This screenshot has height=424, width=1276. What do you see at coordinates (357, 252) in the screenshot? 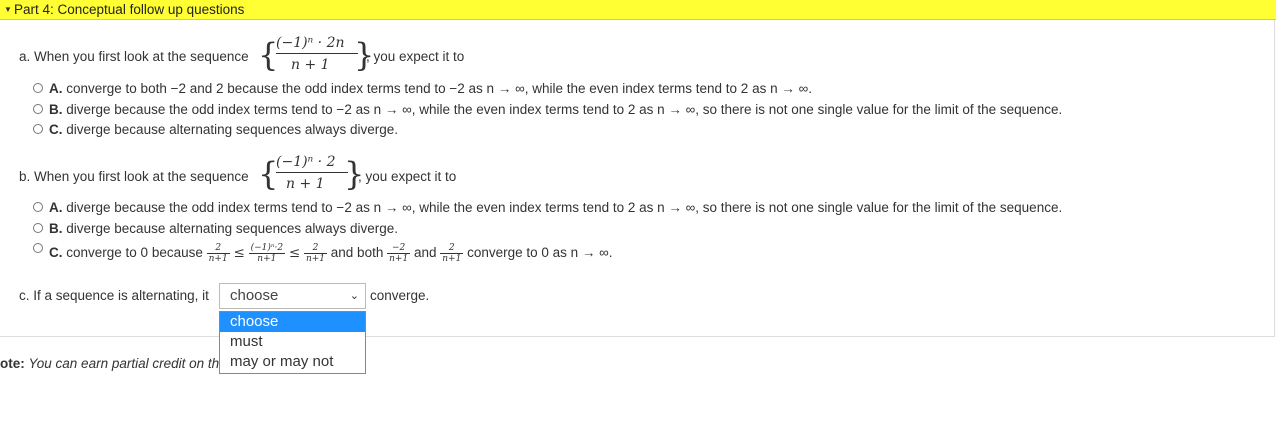
I see `option-text: and both` at bounding box center [357, 252].